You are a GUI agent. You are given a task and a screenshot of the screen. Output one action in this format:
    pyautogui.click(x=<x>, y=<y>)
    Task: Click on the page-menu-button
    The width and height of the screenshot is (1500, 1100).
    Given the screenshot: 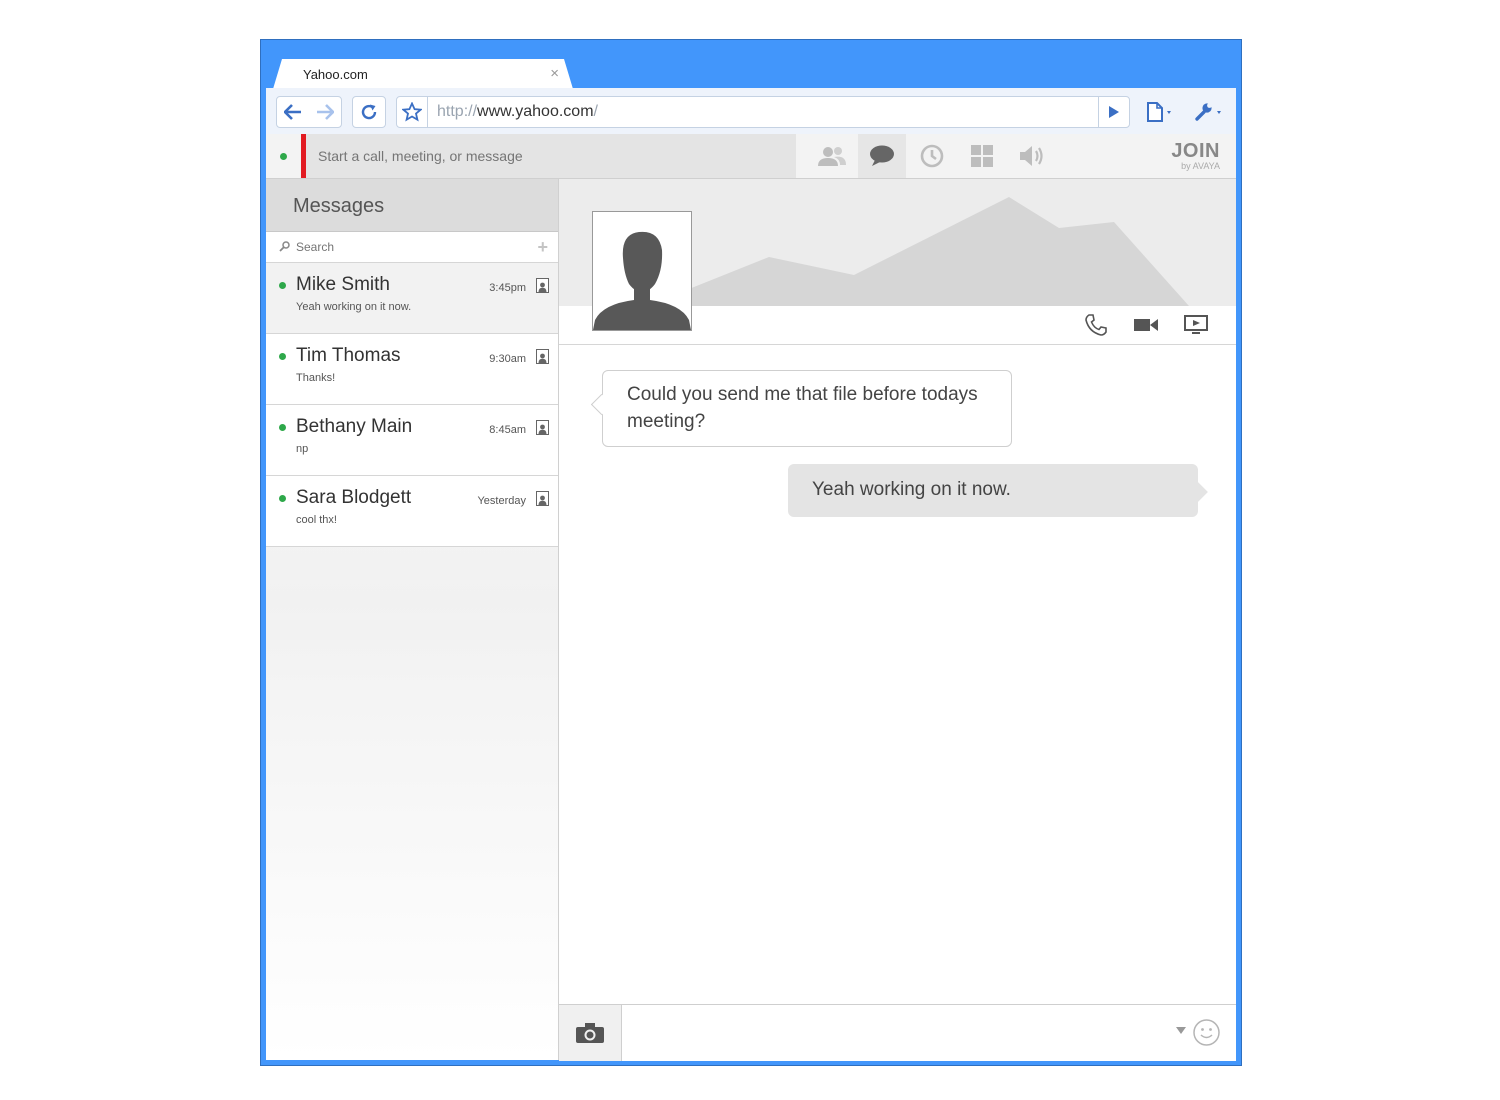 What is the action you would take?
    pyautogui.click(x=1161, y=112)
    